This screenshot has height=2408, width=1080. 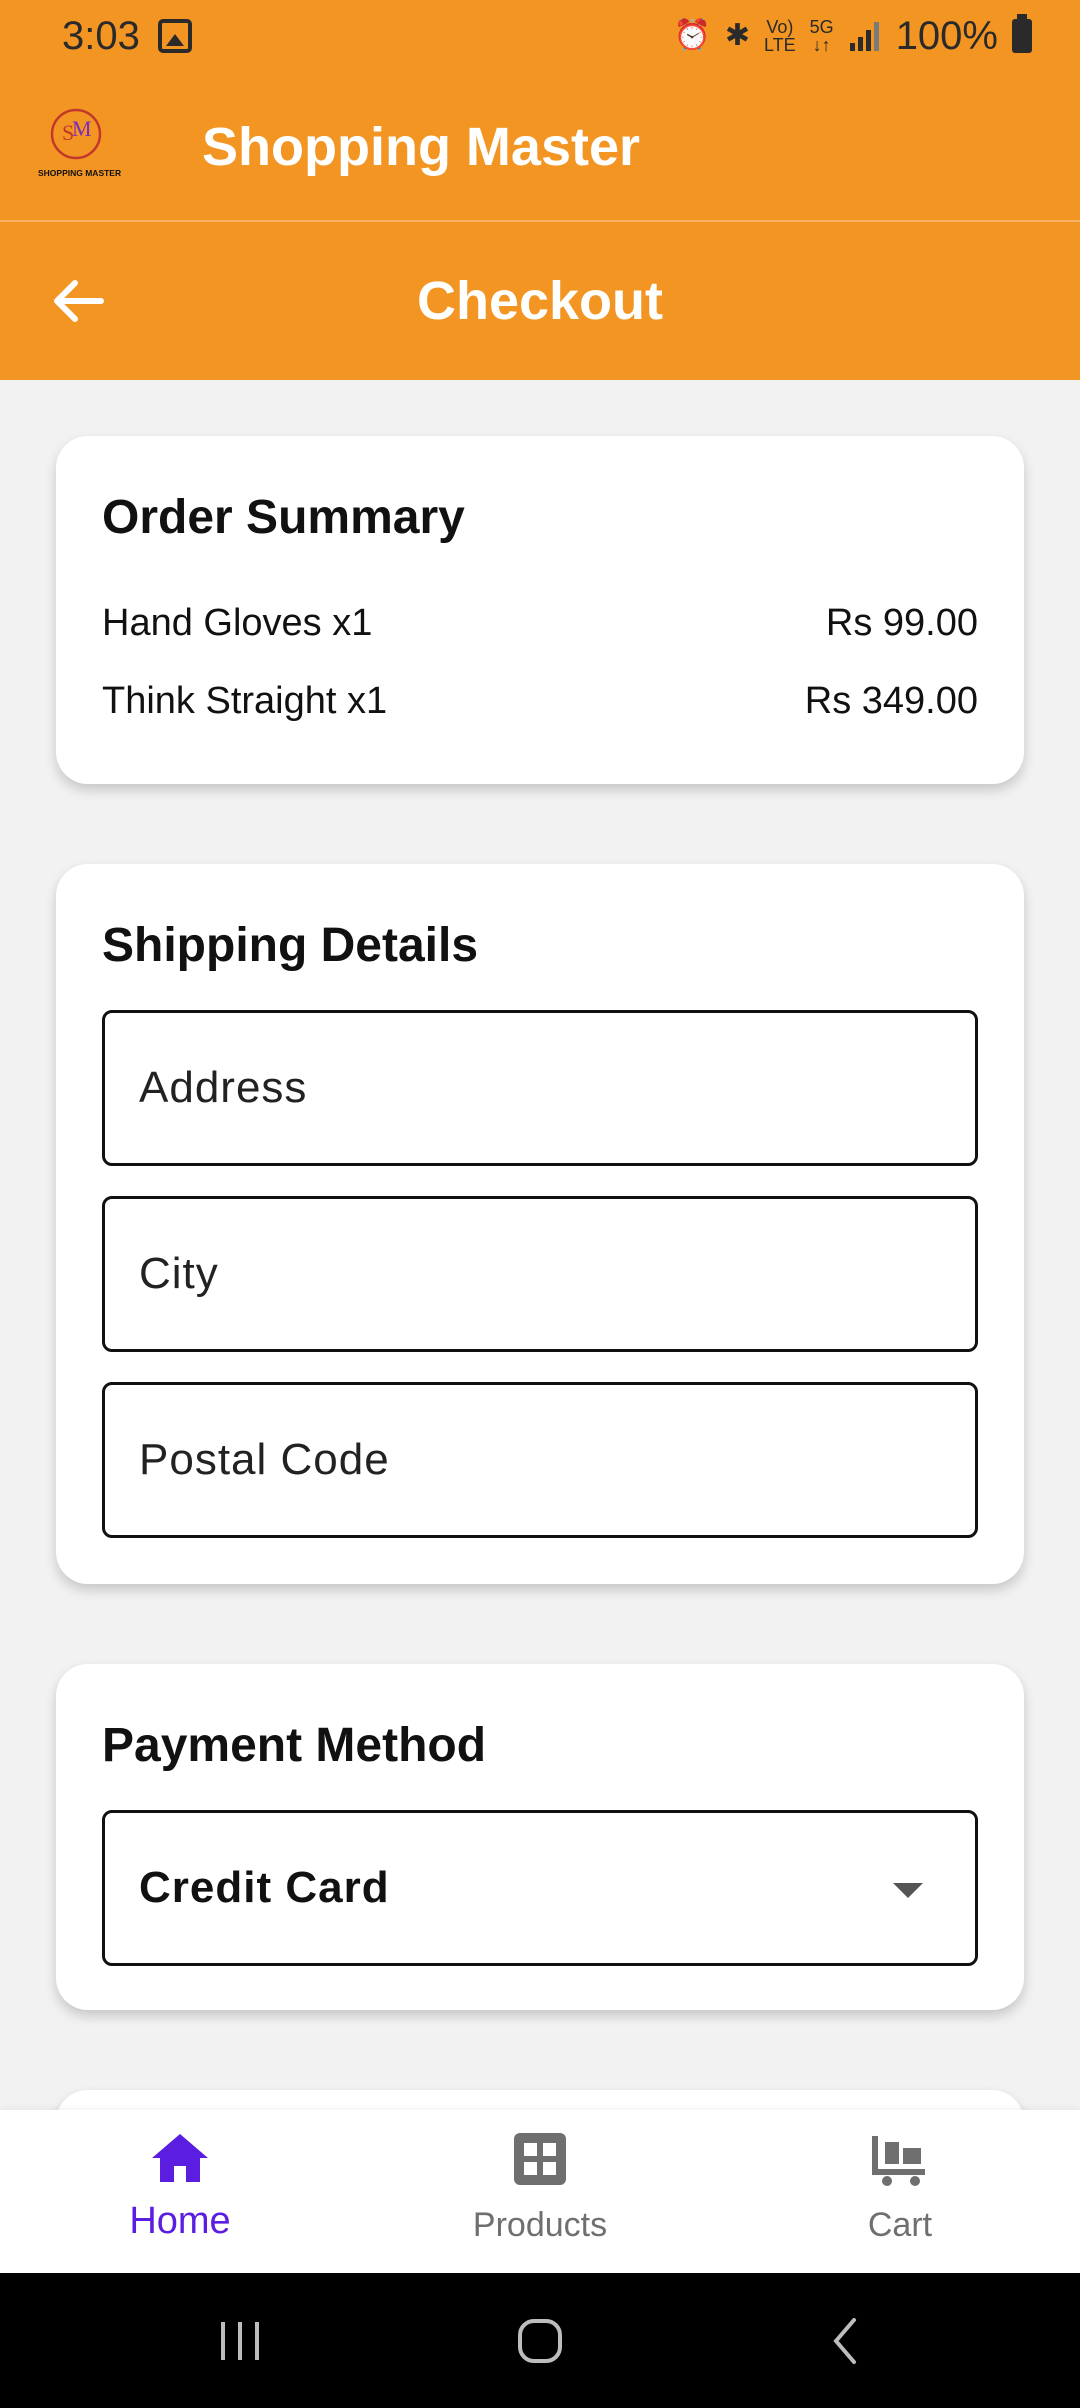 I want to click on nav-products: Products, so click(x=540, y=2191).